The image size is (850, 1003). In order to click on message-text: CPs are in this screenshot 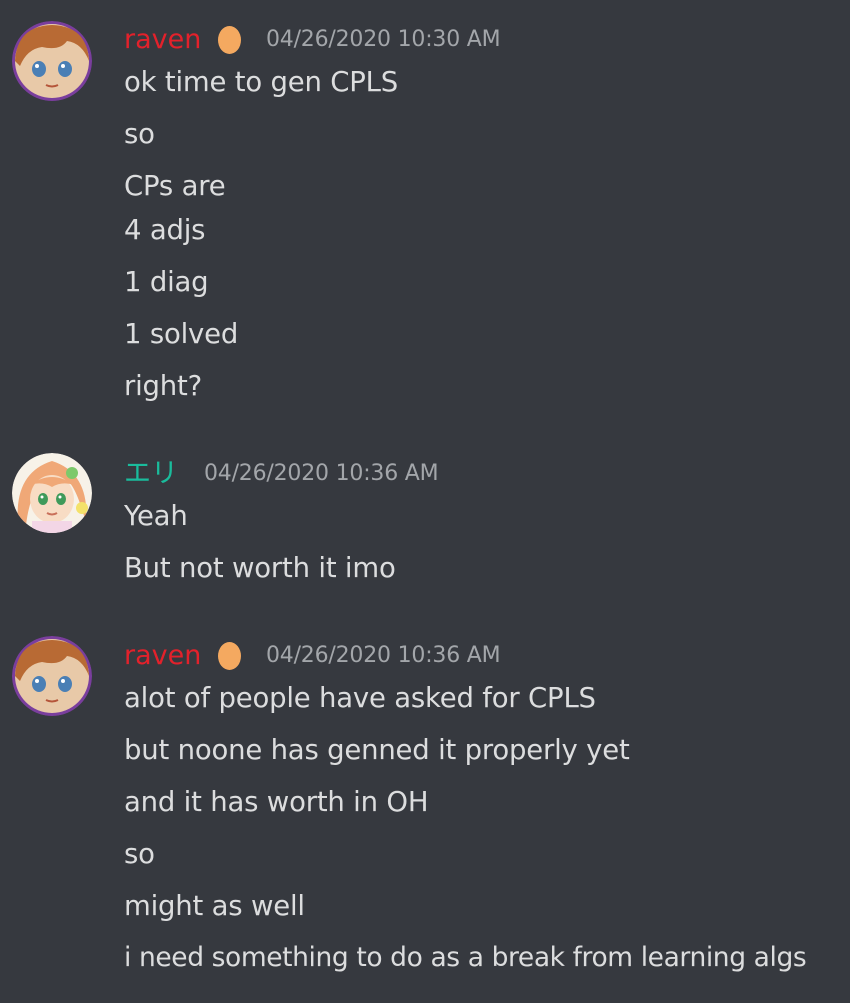, I will do `click(175, 186)`.